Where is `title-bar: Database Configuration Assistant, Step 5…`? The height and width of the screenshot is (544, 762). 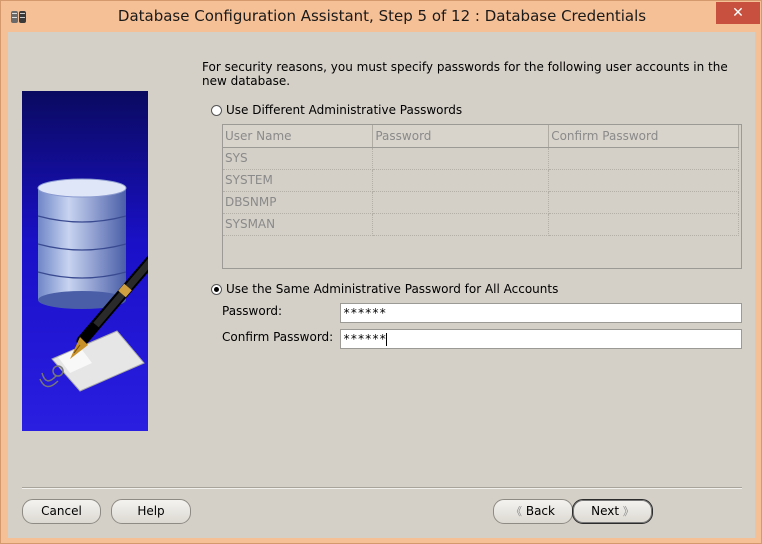
title-bar: Database Configuration Assistant, Step 5… is located at coordinates (381, 16).